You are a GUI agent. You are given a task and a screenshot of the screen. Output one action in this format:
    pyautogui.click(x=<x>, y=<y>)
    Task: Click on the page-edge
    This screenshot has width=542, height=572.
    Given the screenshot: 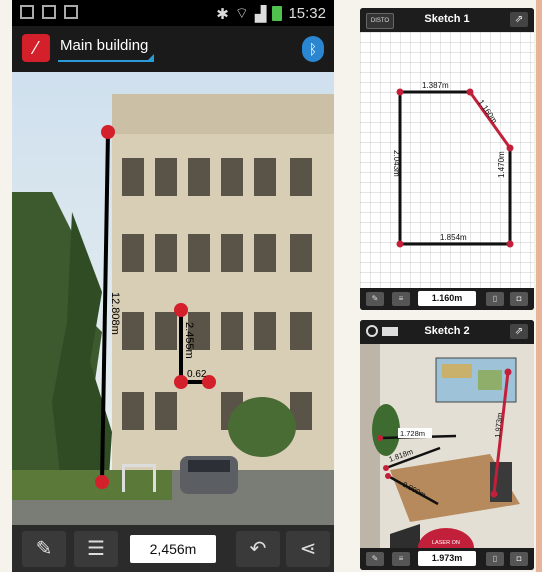 What is the action you would take?
    pyautogui.click(x=539, y=286)
    